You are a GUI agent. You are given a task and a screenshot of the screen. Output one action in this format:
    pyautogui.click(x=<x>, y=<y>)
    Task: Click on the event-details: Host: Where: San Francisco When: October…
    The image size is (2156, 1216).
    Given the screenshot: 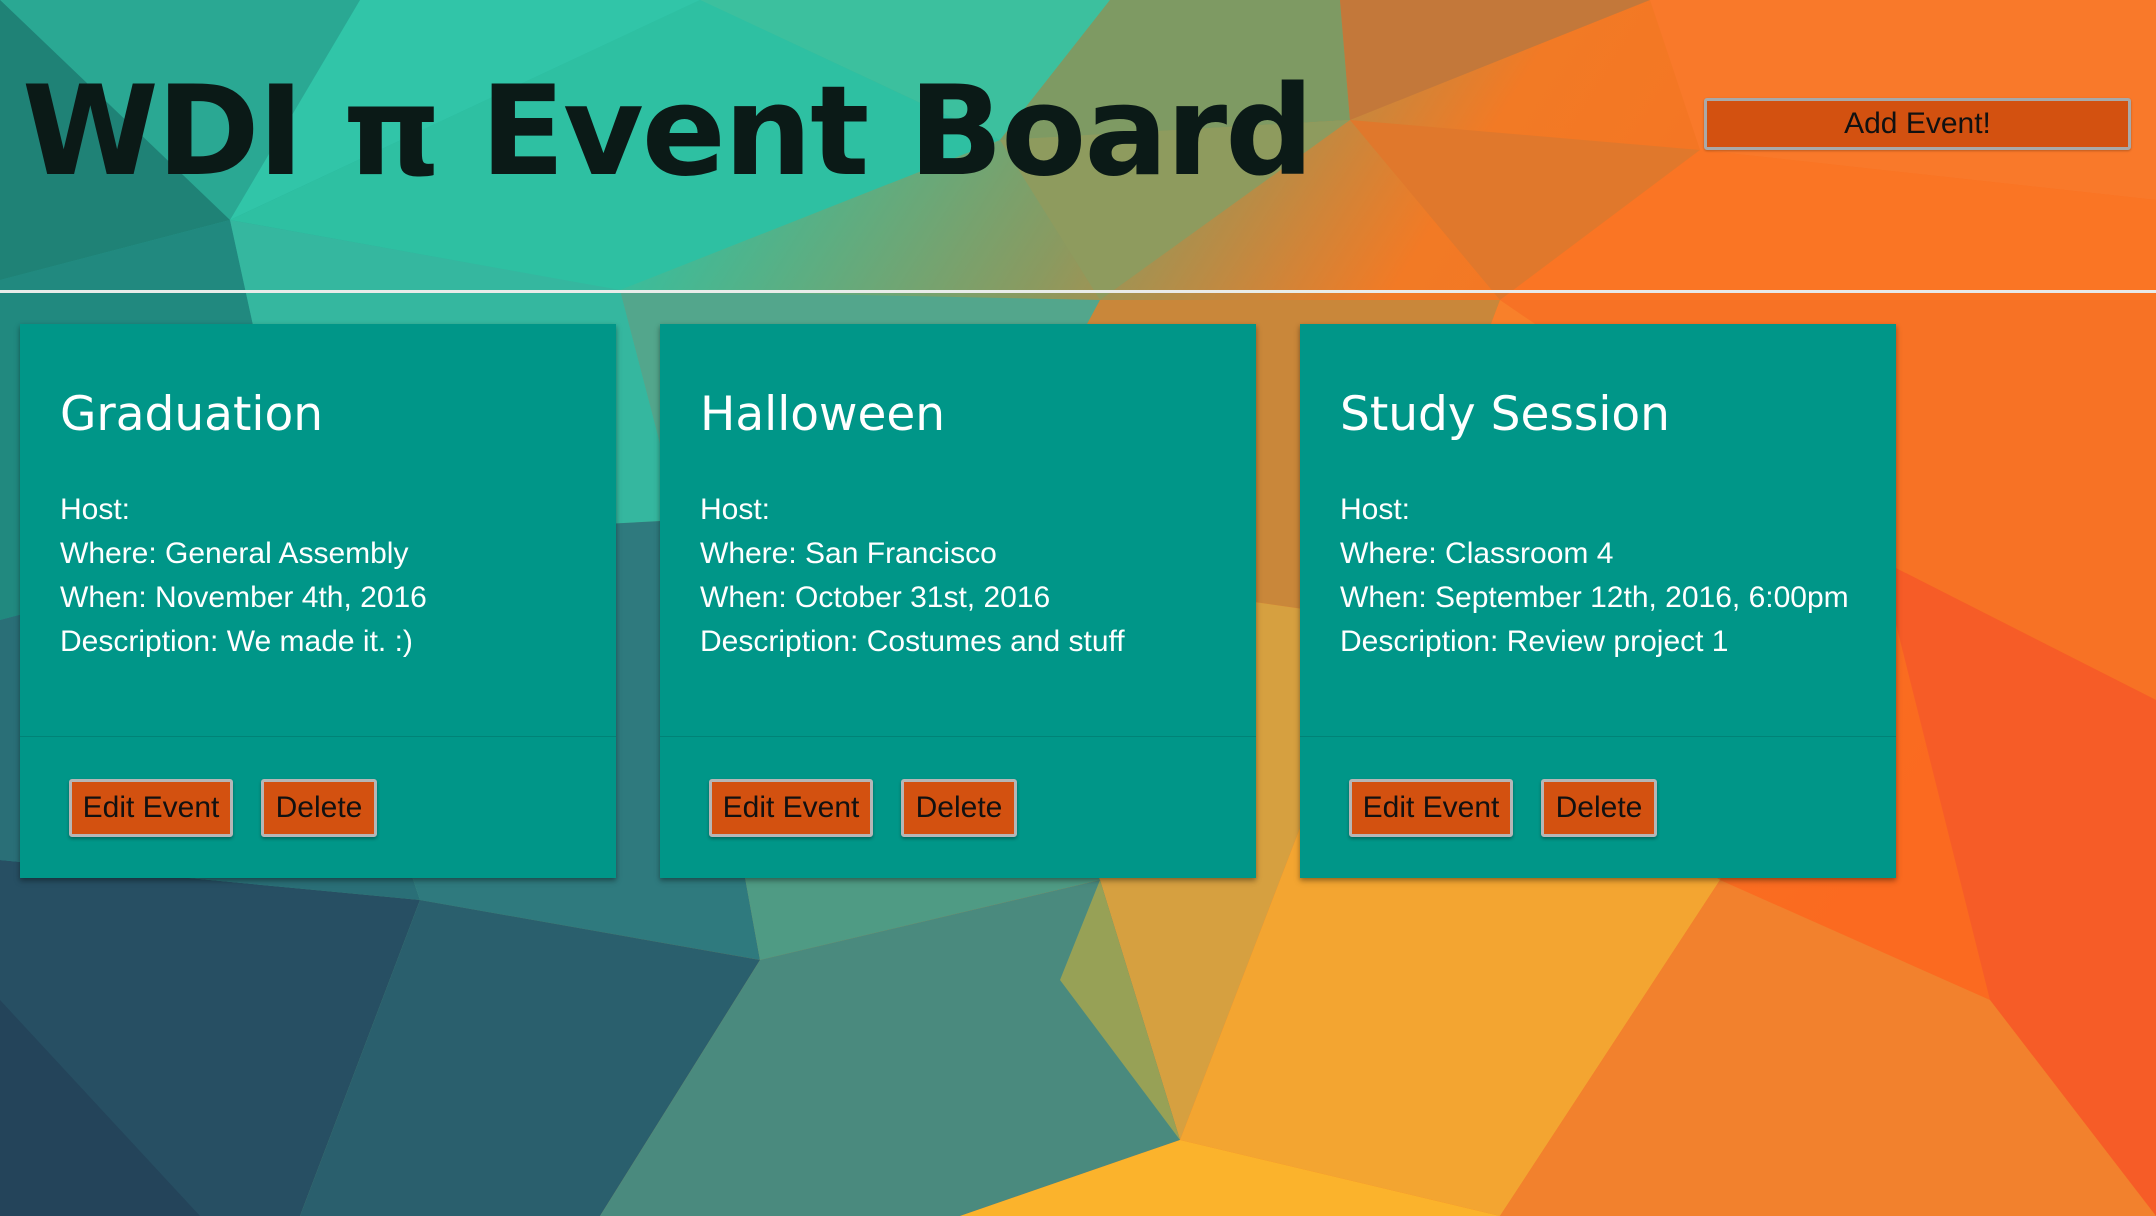 What is the action you would take?
    pyautogui.click(x=912, y=576)
    